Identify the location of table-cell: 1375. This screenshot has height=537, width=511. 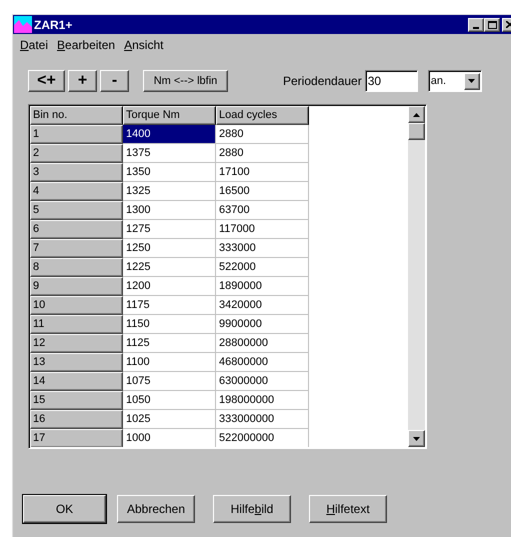
(169, 153).